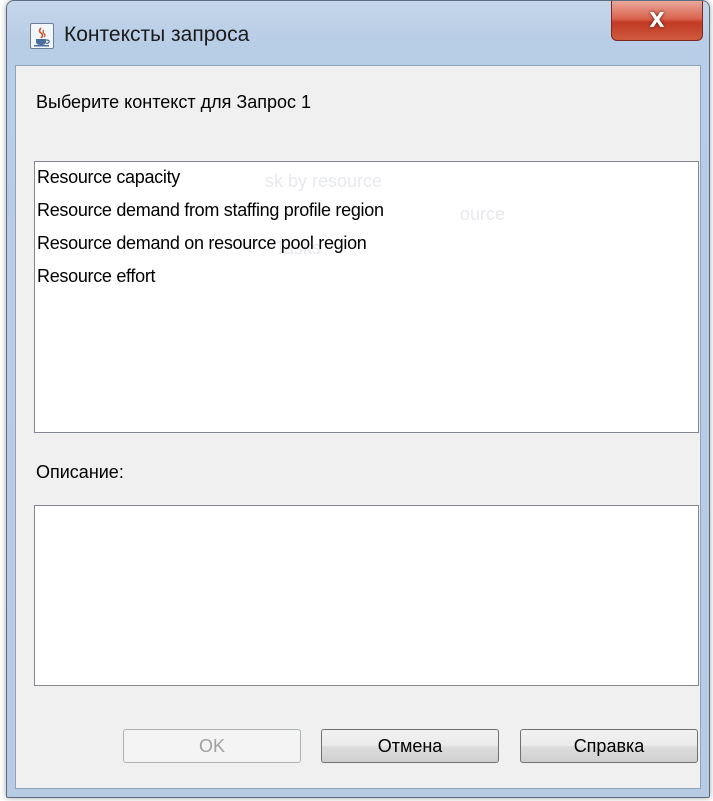 This screenshot has height=801, width=713. Describe the element at coordinates (483, 214) in the screenshot. I see `ghost-text: ource` at that location.